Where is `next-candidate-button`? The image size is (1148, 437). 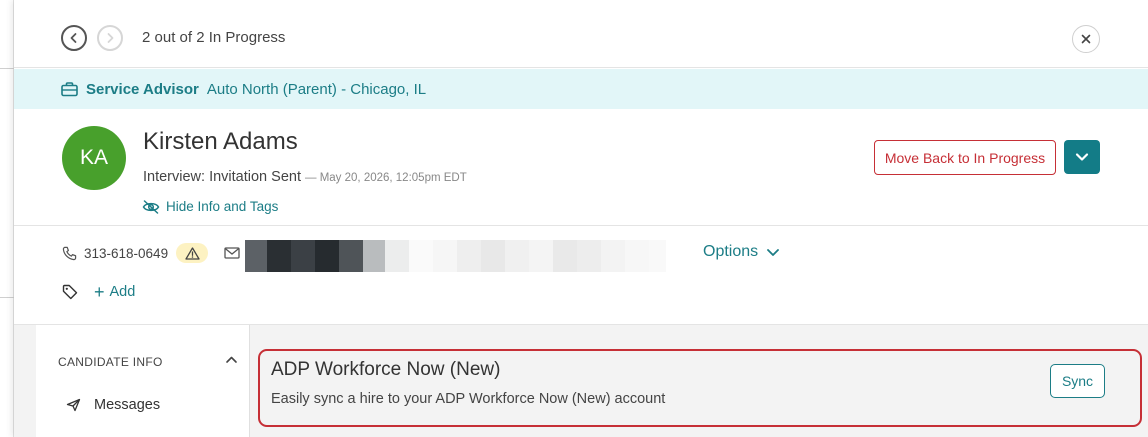 next-candidate-button is located at coordinates (110, 38).